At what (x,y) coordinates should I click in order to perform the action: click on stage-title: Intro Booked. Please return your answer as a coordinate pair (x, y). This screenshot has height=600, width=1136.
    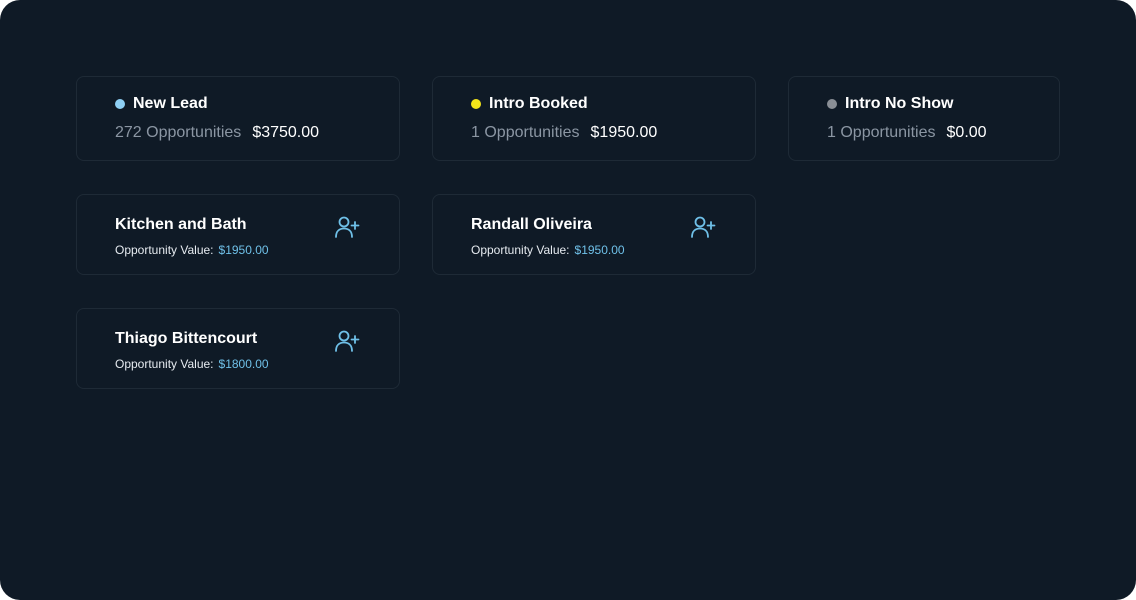
    Looking at the image, I should click on (529, 104).